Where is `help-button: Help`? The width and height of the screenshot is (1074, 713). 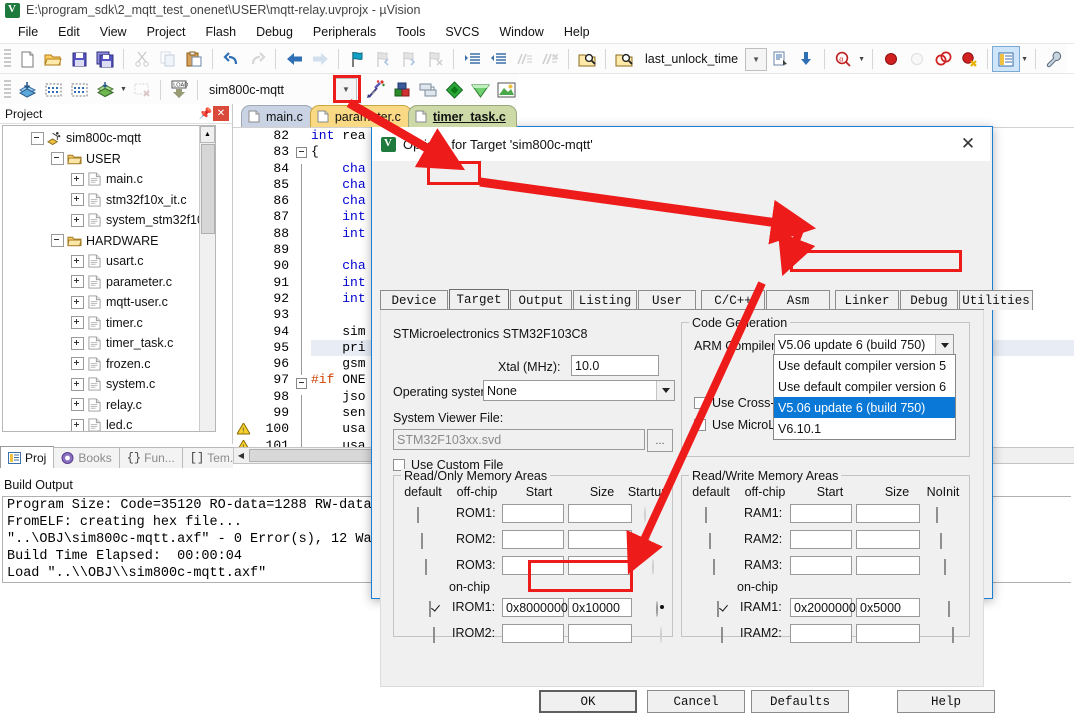
help-button: Help is located at coordinates (946, 701).